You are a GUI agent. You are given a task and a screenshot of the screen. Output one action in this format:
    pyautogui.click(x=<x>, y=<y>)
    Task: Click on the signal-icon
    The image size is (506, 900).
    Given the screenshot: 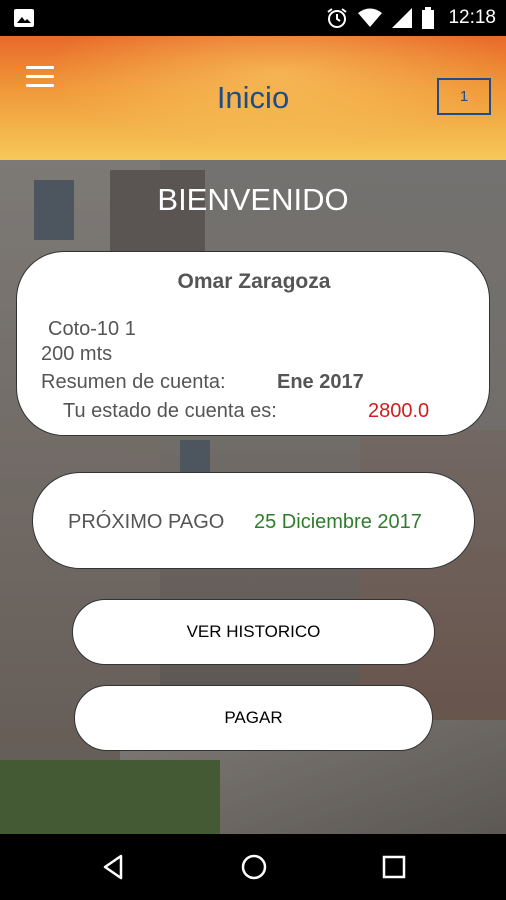 What is the action you would take?
    pyautogui.click(x=402, y=18)
    